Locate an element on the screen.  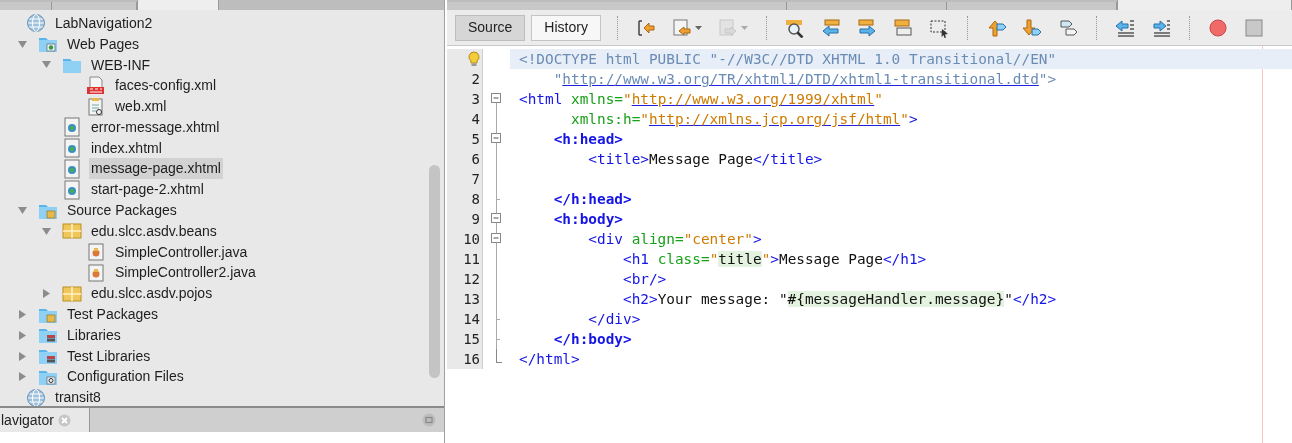
tree-item: SimpleController.java is located at coordinates (181, 252).